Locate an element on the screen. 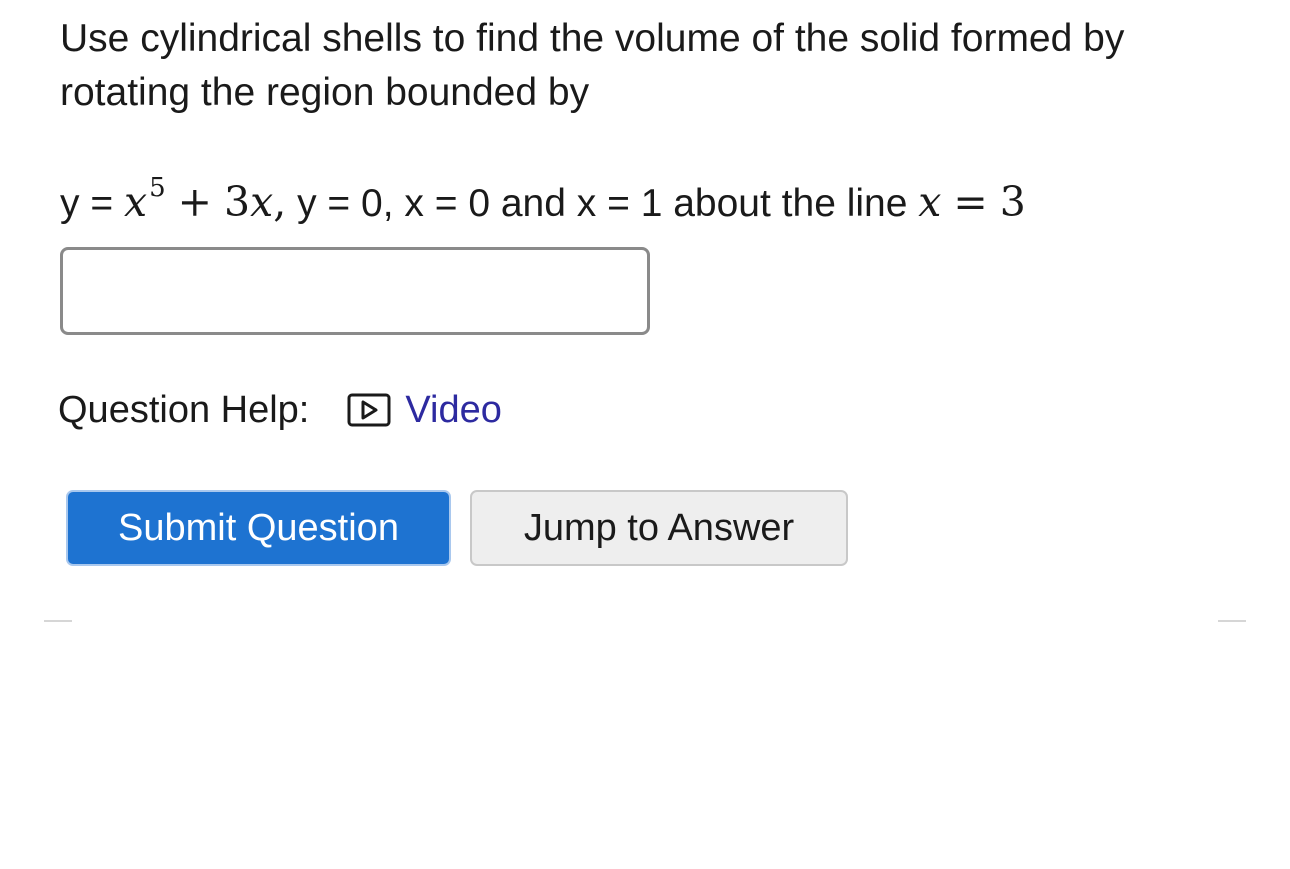 This screenshot has width=1290, height=869. eq-axis-equals: = is located at coordinates (970, 202).